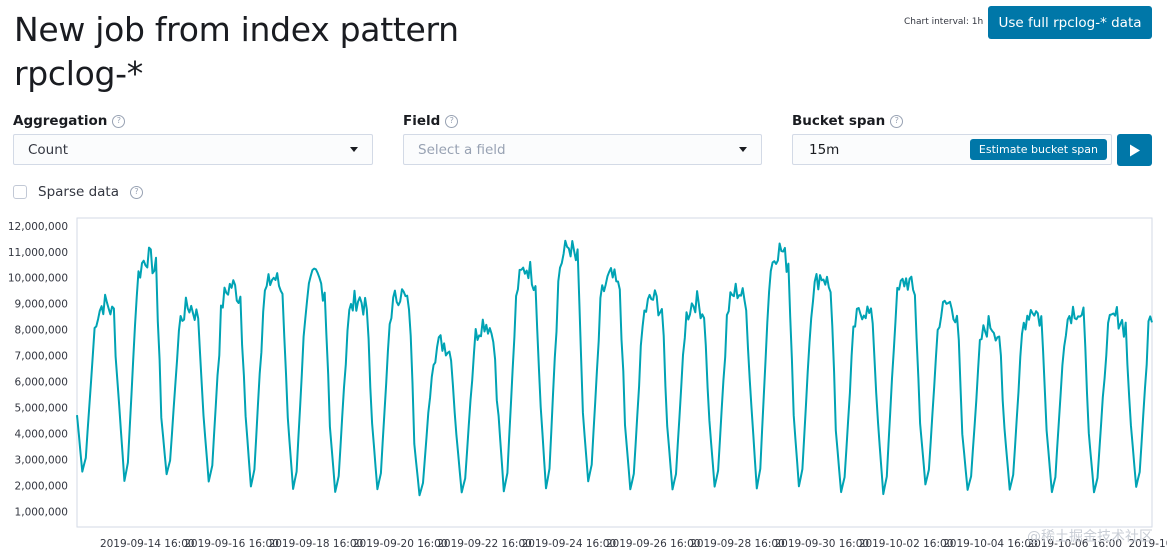 The image size is (1167, 558). What do you see at coordinates (821, 544) in the screenshot?
I see `x-tick-label: 2019-09-30 16:00` at bounding box center [821, 544].